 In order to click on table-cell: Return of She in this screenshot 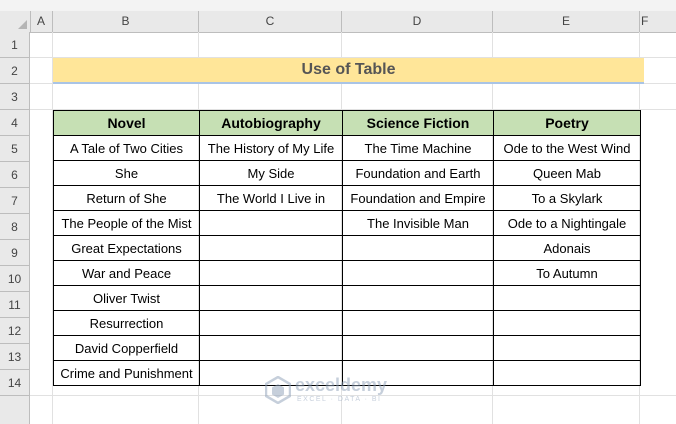, I will do `click(126, 198)`.